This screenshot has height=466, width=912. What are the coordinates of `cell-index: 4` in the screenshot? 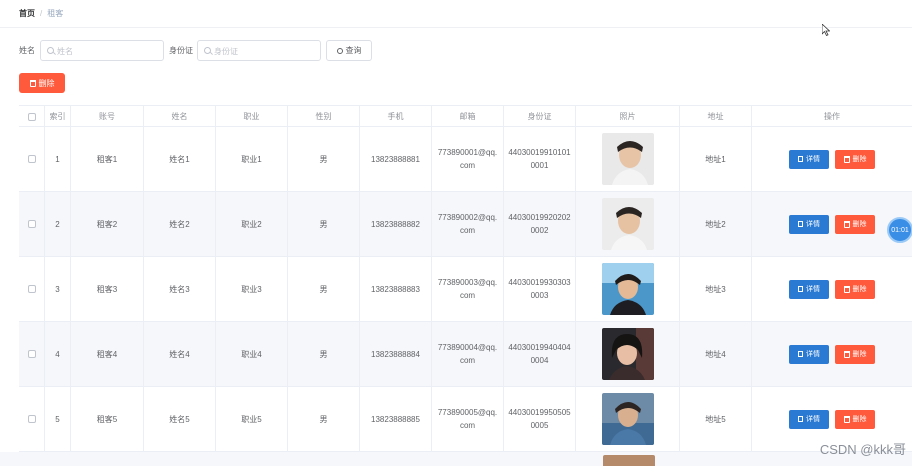 It's located at (58, 354).